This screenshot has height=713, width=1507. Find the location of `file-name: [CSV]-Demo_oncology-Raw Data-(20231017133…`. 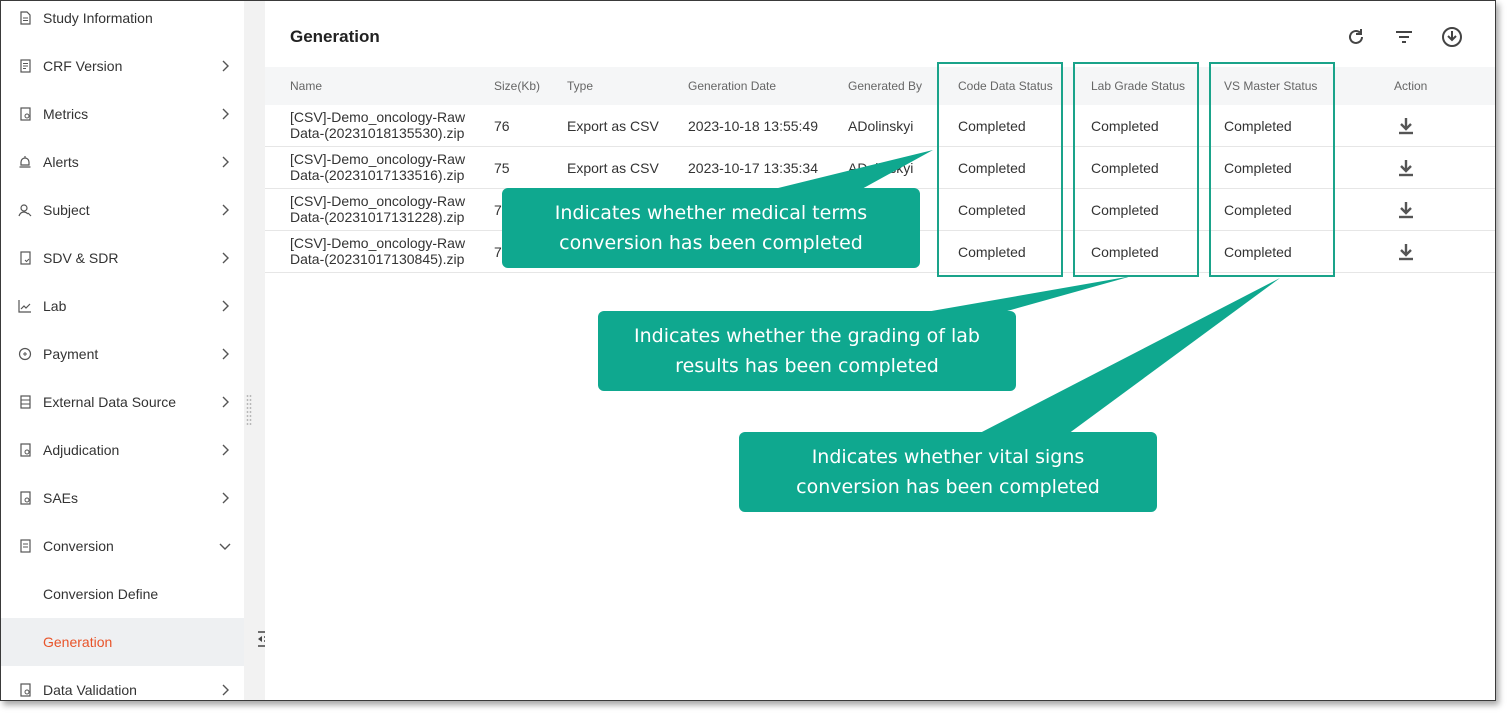

file-name: [CSV]-Demo_oncology-Raw Data-(20231017133… is located at coordinates (390, 167).